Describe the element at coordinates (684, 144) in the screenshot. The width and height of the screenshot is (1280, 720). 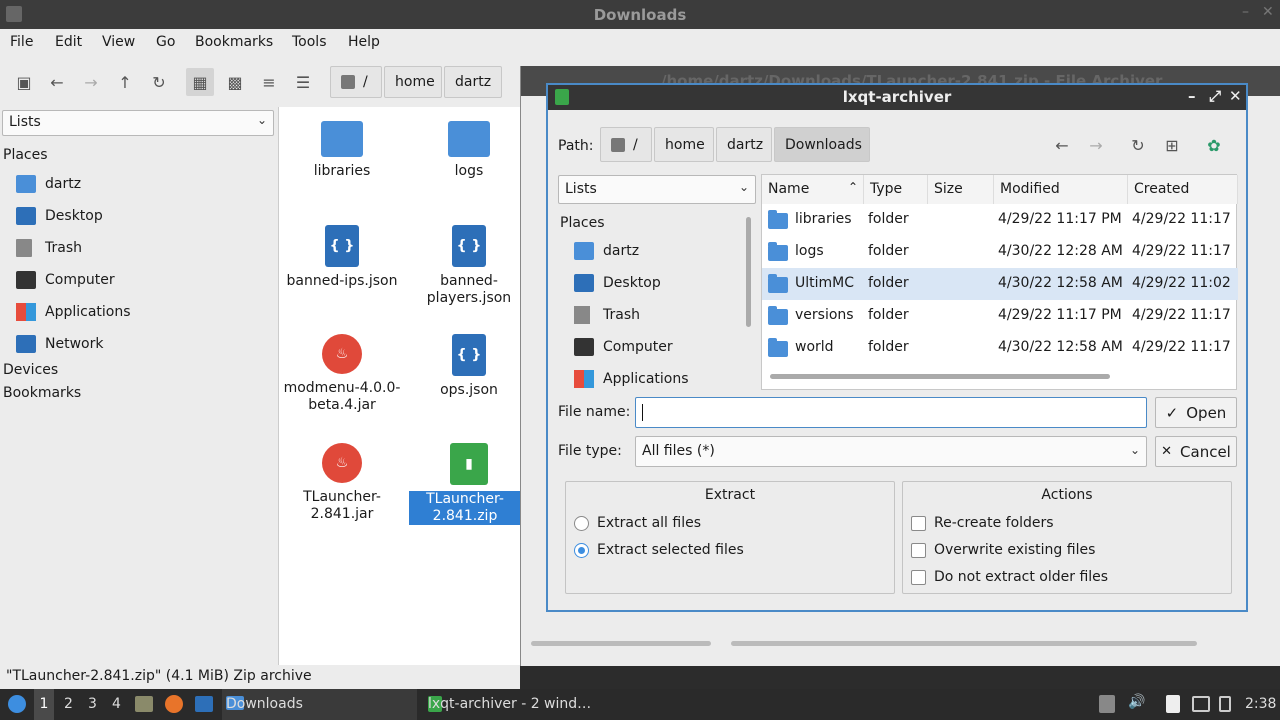
I see `dialog-path-home-button: home` at that location.